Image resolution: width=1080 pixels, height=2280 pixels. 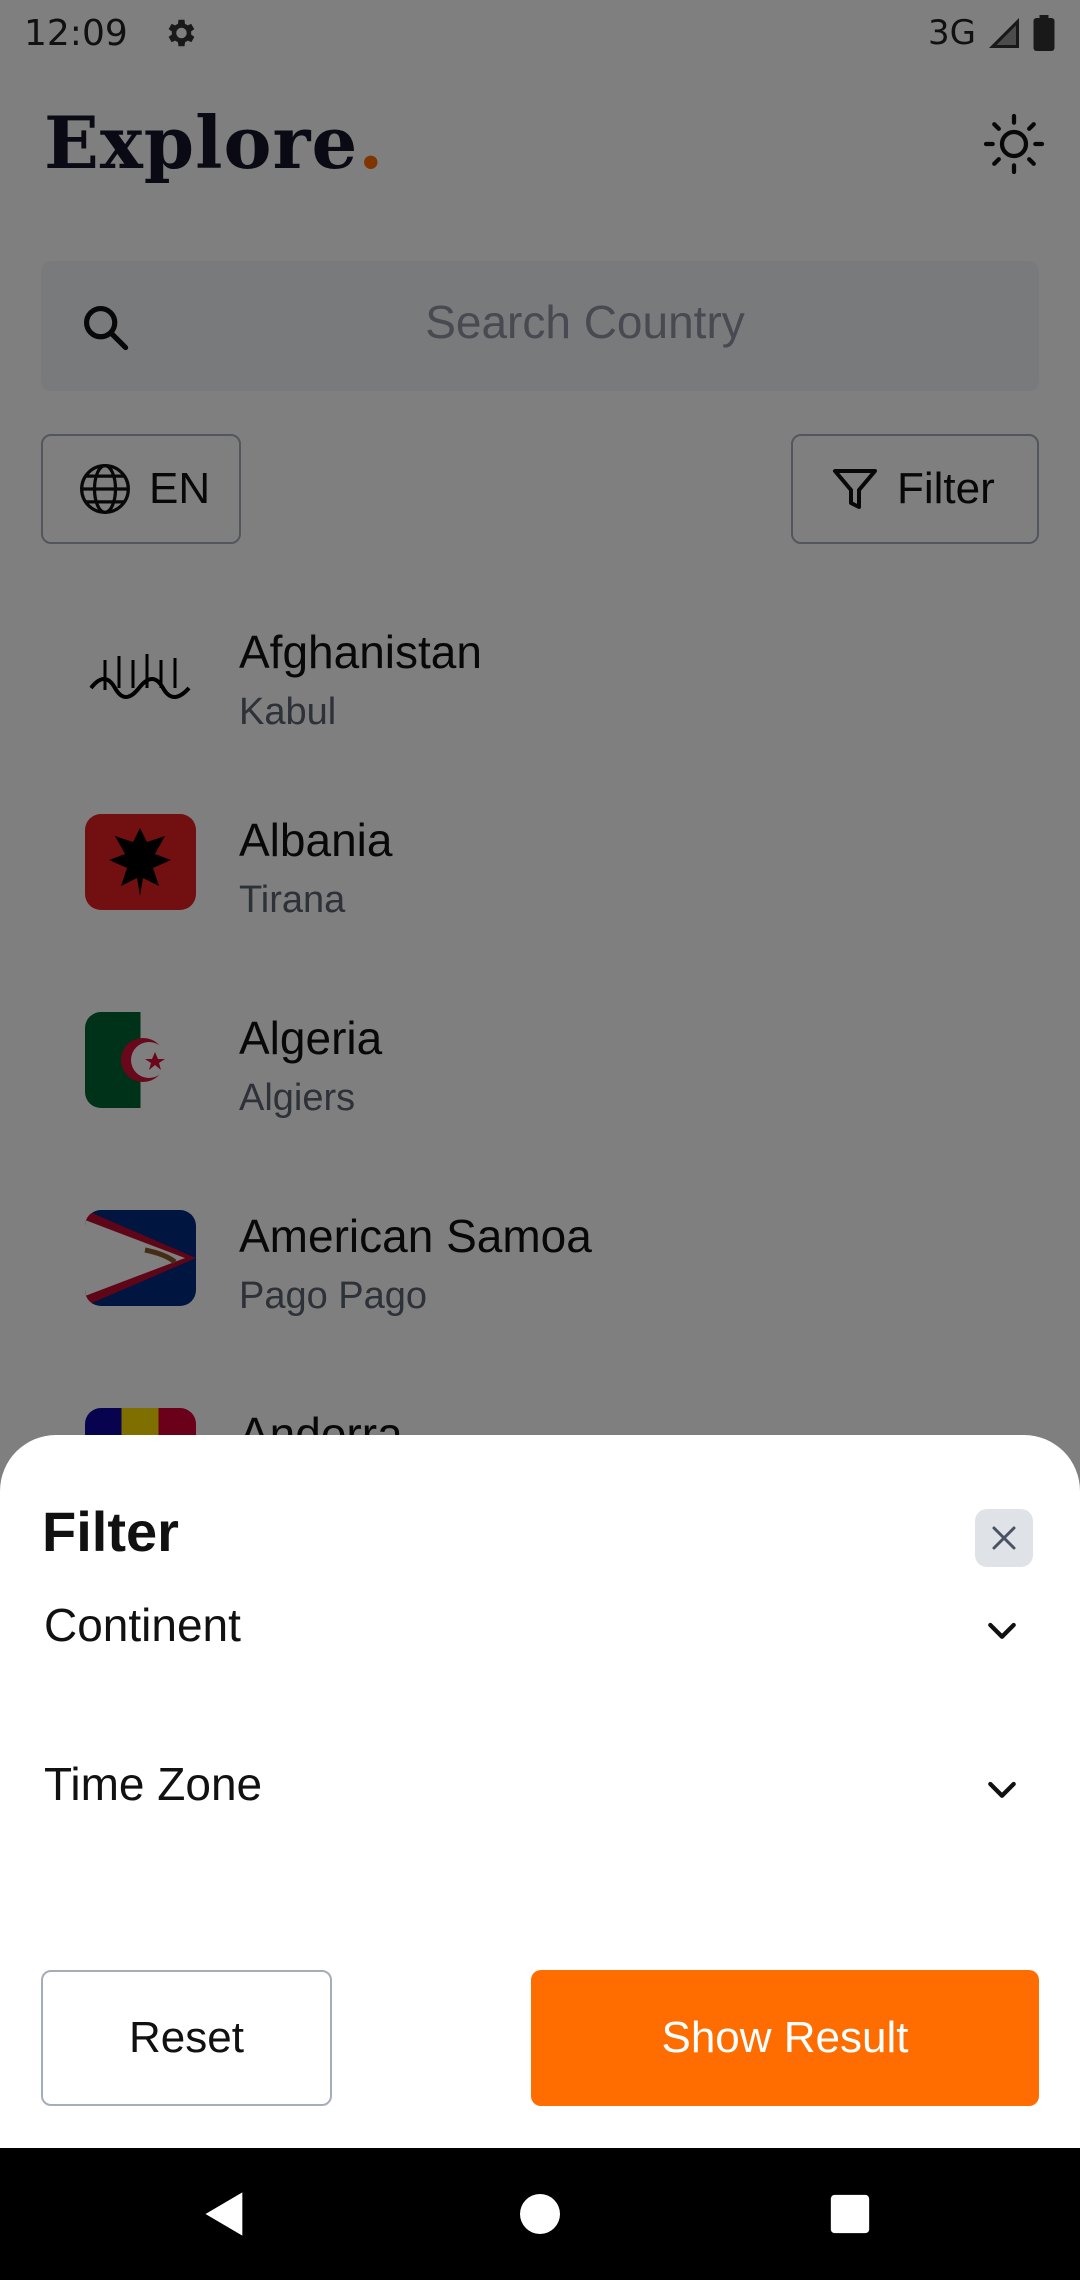 I want to click on back-icon, so click(x=224, y=2214).